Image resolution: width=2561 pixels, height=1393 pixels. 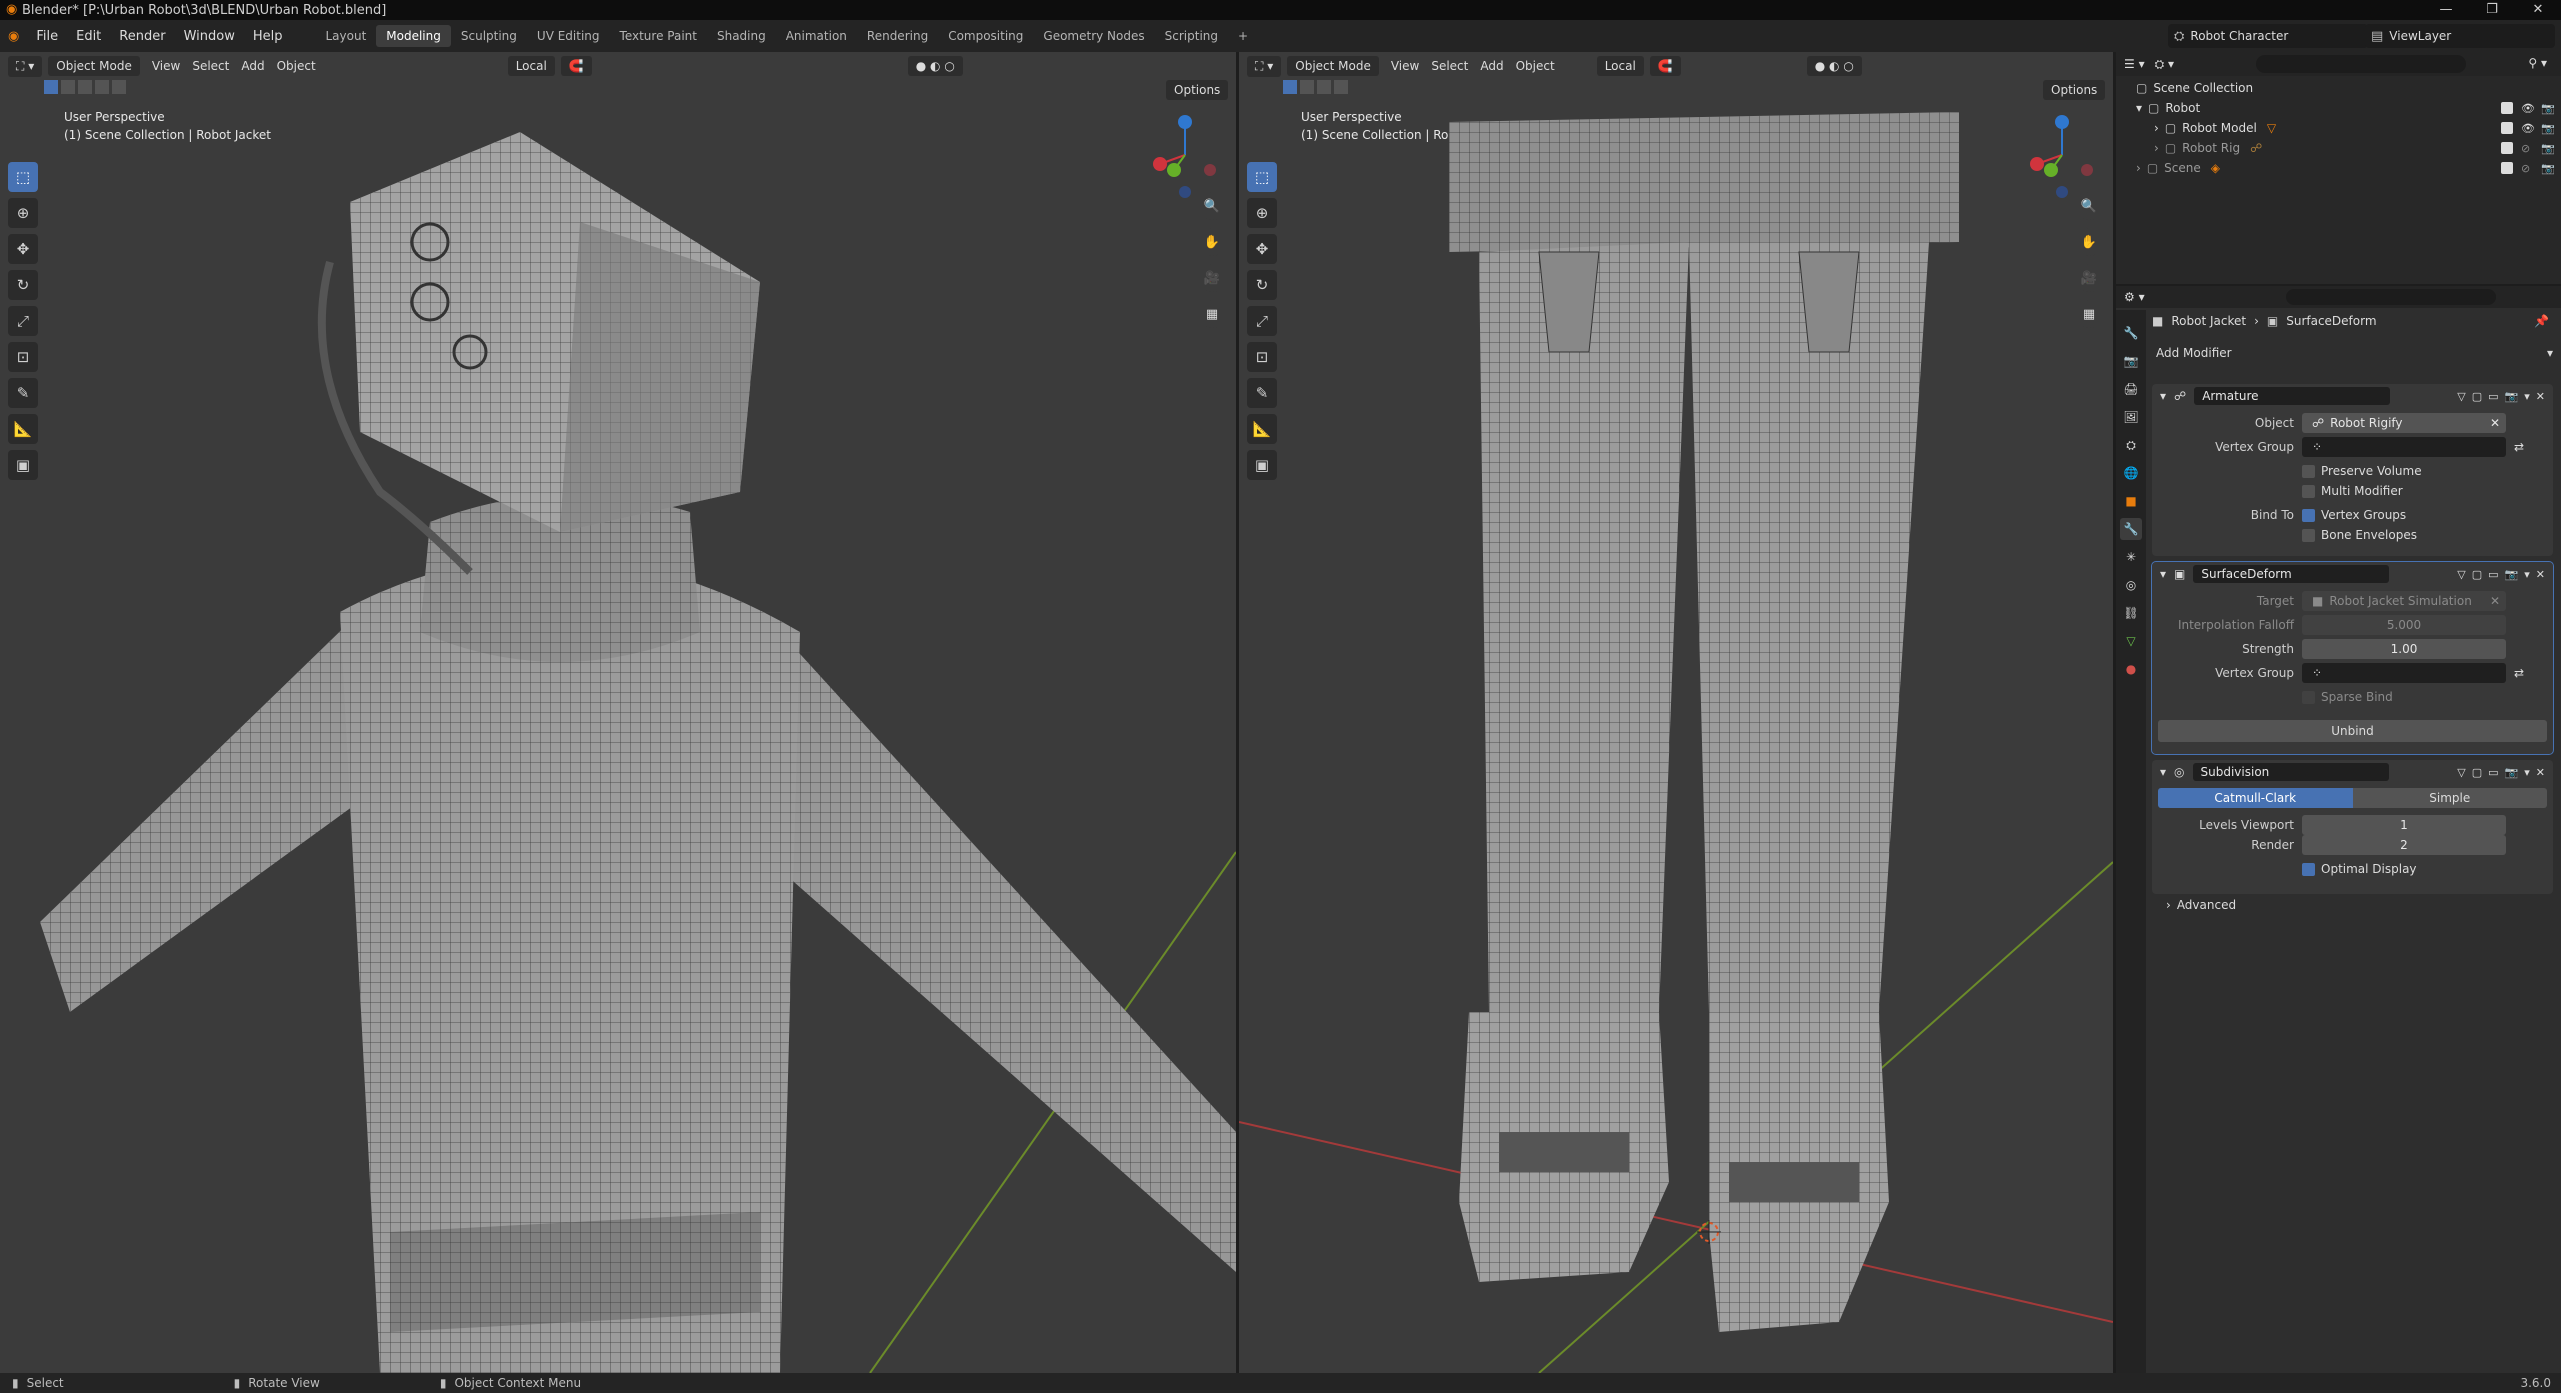 What do you see at coordinates (2134, 64) in the screenshot?
I see `outliner-editor-icon: ☰ ▾` at bounding box center [2134, 64].